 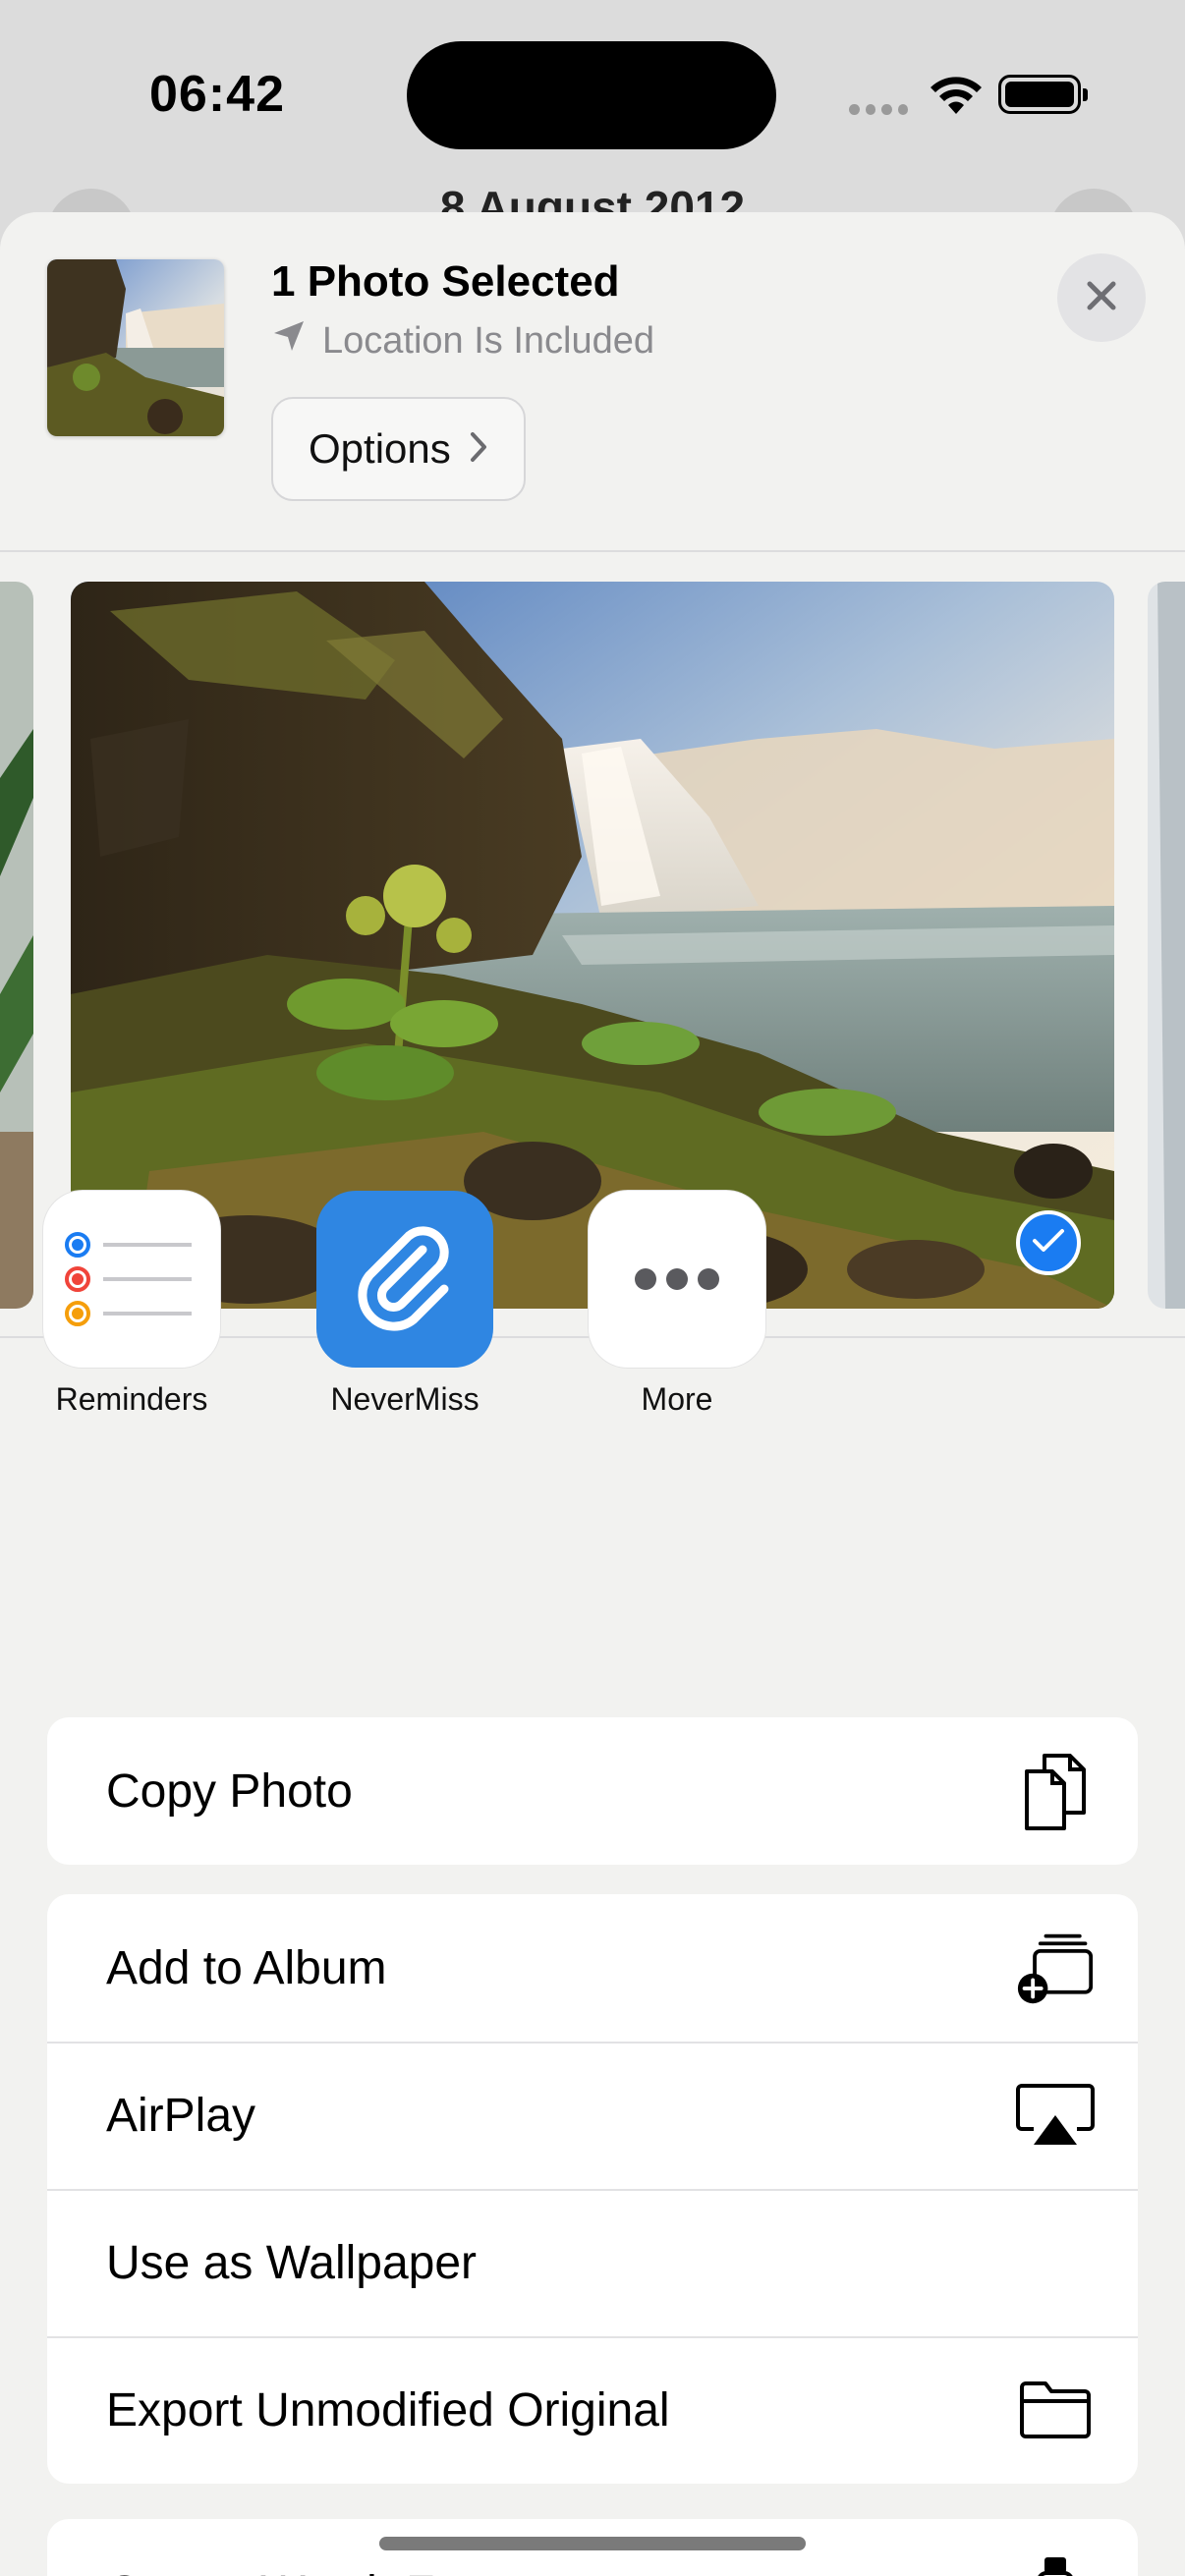 I want to click on app-reminders: Reminders, so click(x=132, y=1304).